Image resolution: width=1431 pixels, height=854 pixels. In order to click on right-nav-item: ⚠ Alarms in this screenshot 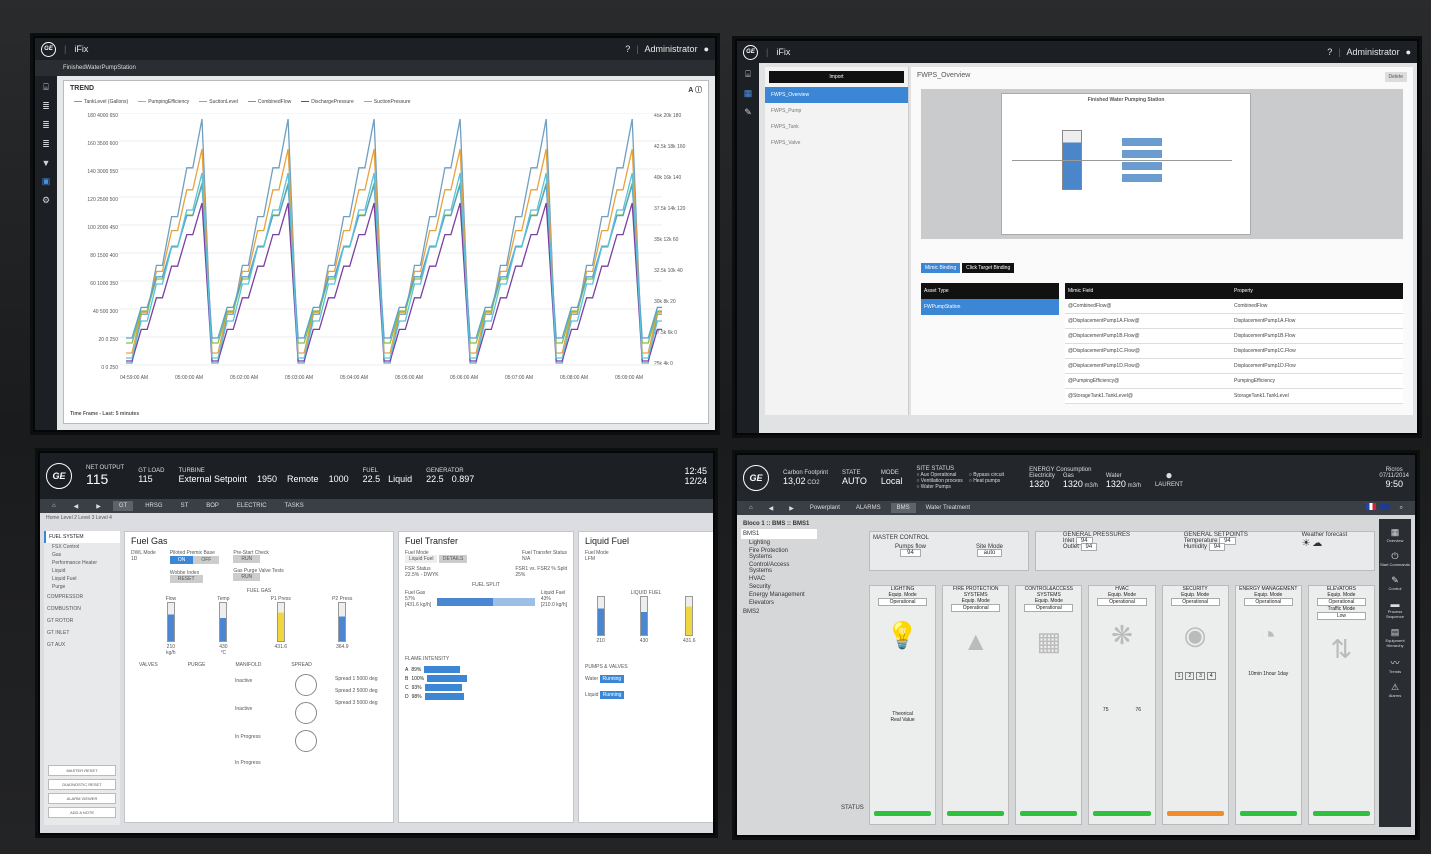, I will do `click(1395, 690)`.